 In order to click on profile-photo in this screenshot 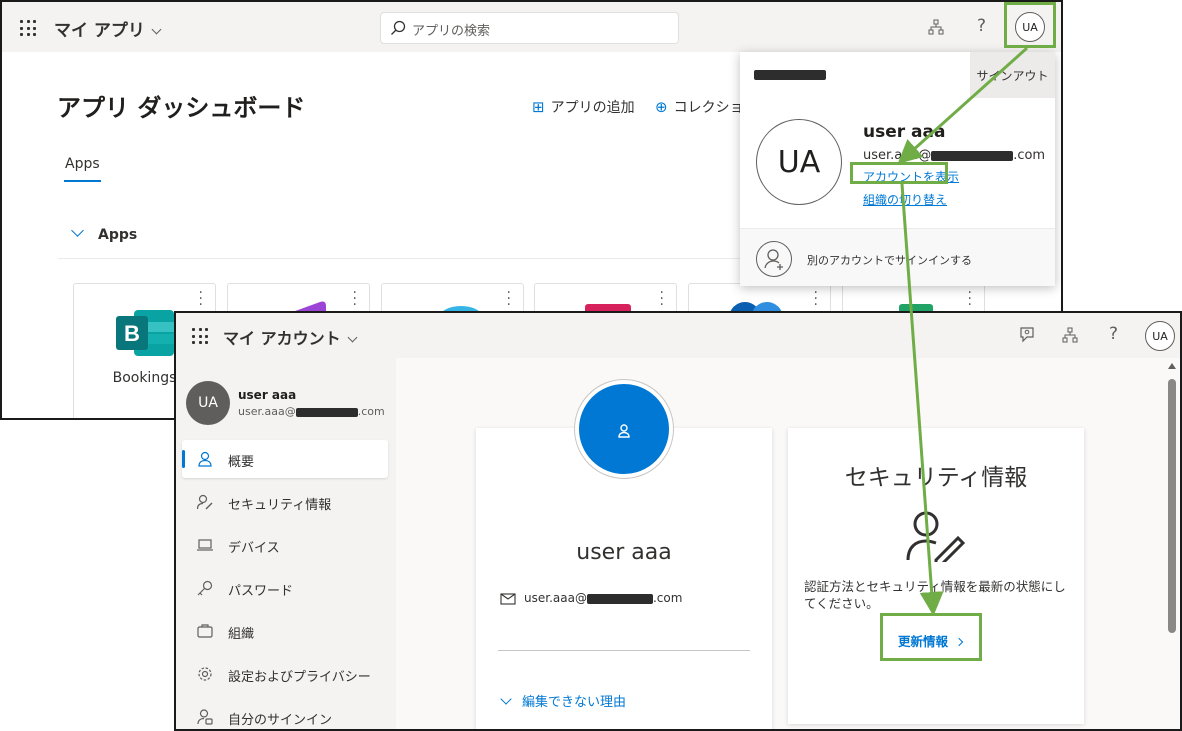, I will do `click(624, 429)`.